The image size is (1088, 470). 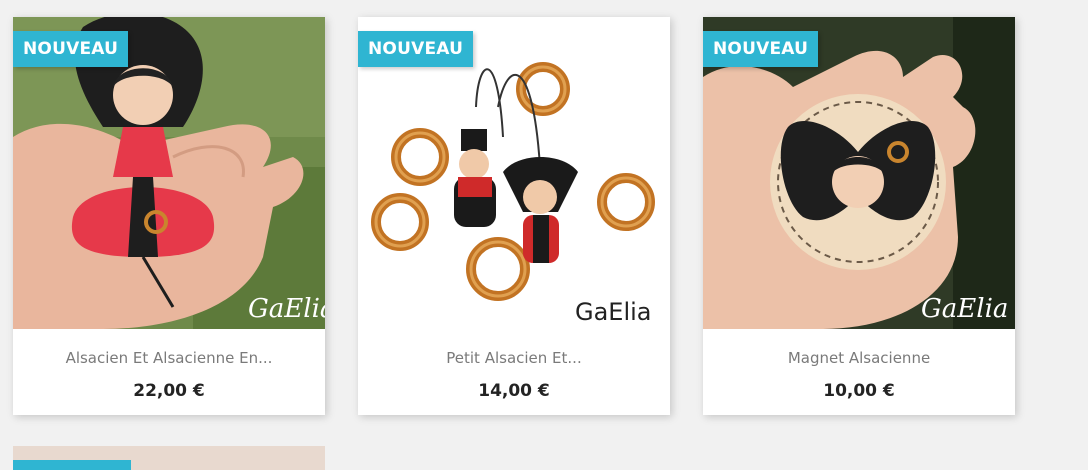 What do you see at coordinates (859, 391) in the screenshot?
I see `product-price: 10,00 €` at bounding box center [859, 391].